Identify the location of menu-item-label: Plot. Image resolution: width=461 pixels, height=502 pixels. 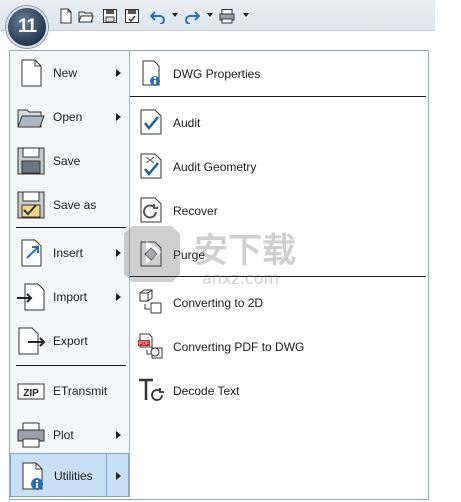
(63, 435).